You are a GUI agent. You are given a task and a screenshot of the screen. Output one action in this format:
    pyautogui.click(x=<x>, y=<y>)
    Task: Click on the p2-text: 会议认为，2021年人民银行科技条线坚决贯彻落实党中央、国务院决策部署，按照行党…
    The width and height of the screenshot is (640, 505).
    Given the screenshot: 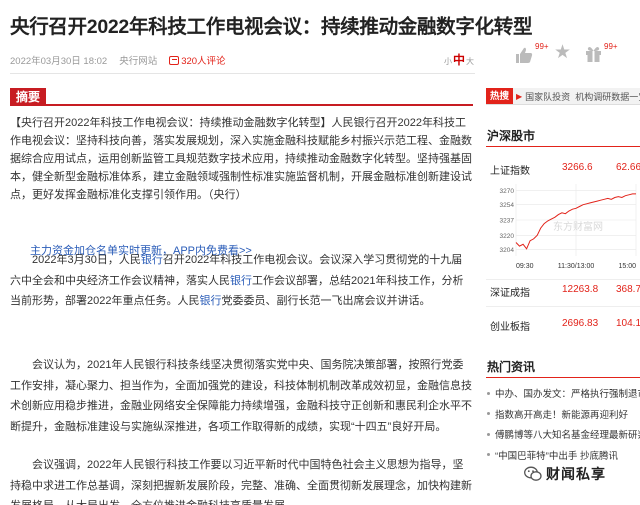 What is the action you would take?
    pyautogui.click(x=241, y=396)
    